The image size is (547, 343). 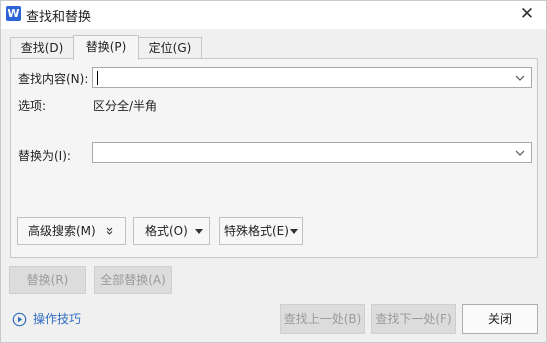 I want to click on advanced-search-label: 高级搜索(M), so click(x=62, y=231).